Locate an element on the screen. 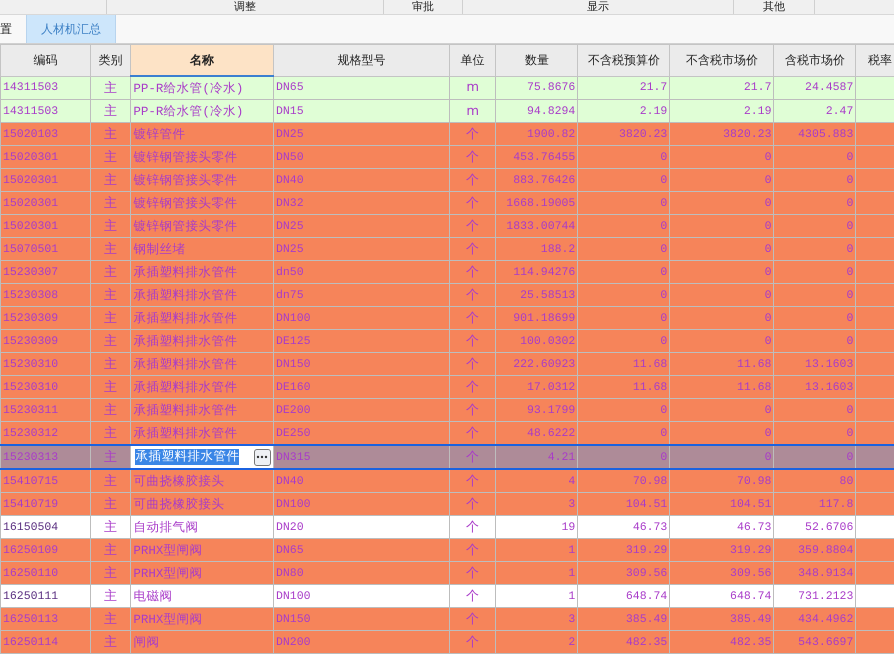 This screenshot has width=894, height=660. name-cell: 钢制丝堵 is located at coordinates (159, 249).